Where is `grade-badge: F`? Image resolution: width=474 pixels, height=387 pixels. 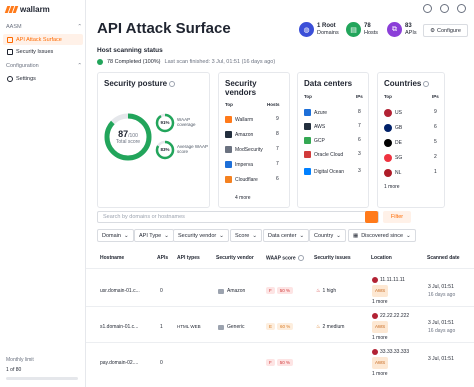 grade-badge: F is located at coordinates (270, 290).